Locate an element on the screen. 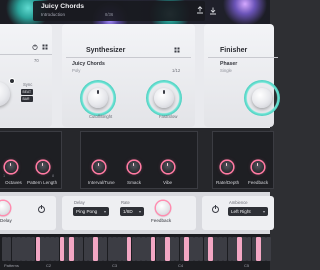  vibe-knob is located at coordinates (168, 167).